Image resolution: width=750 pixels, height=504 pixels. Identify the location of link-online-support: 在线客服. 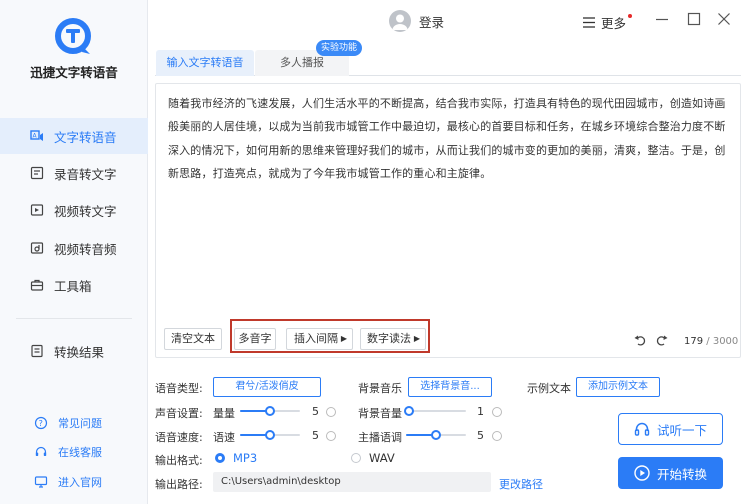
(74, 452).